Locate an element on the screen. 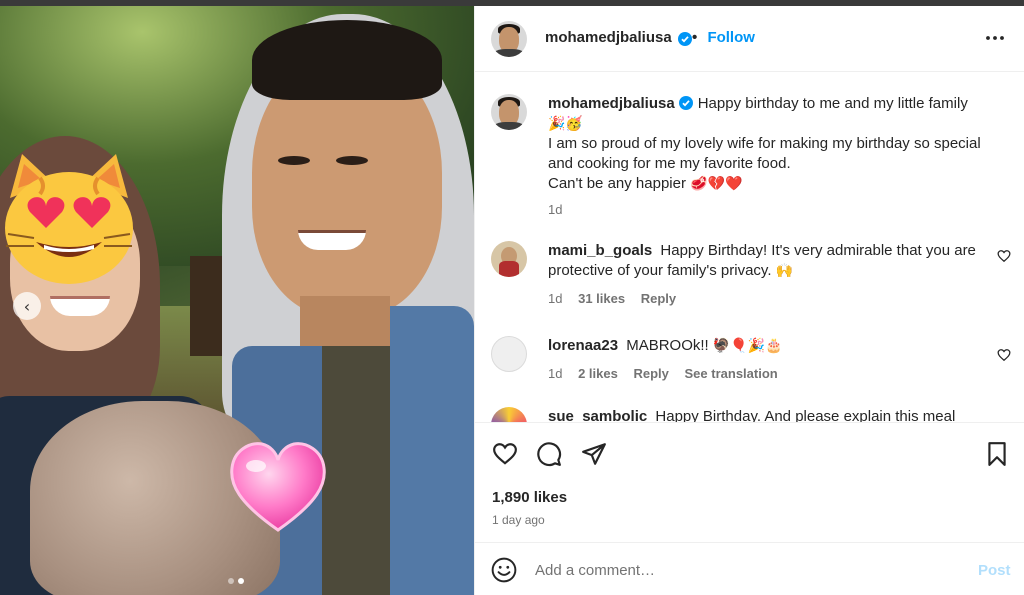  comment-username: lorenaa23 is located at coordinates (583, 345).